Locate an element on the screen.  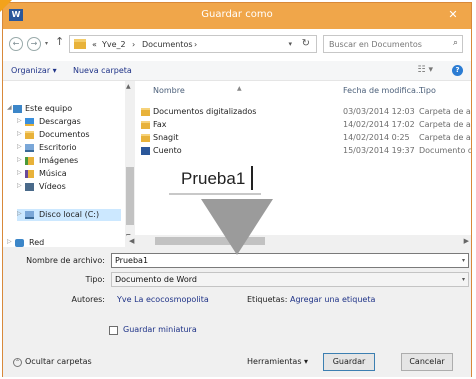
collapse-up-icon: ⌃ is located at coordinates (17, 362).